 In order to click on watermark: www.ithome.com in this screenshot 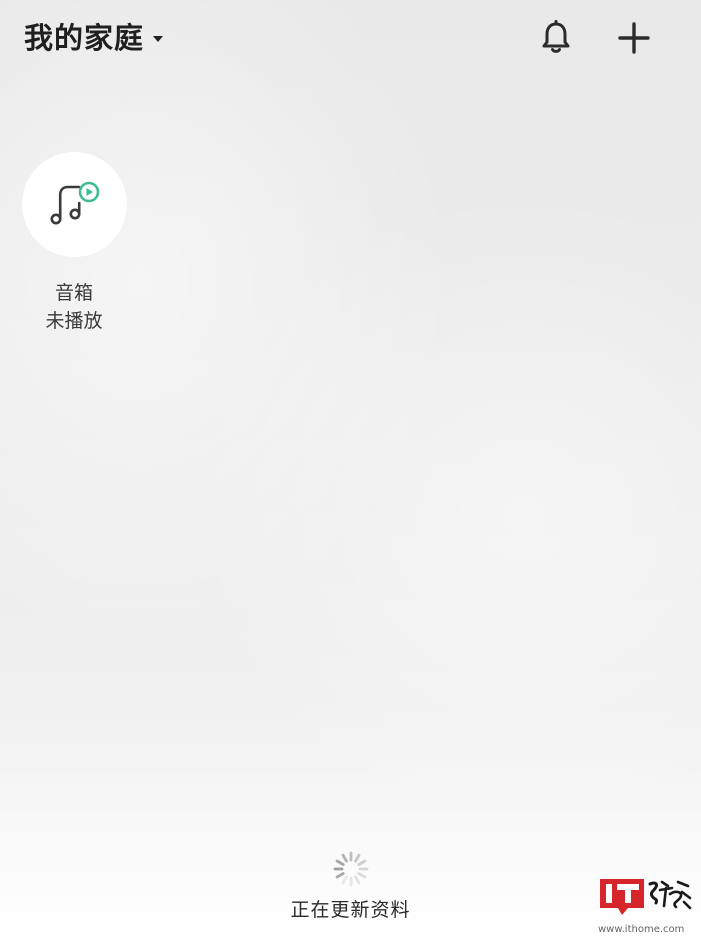, I will do `click(646, 905)`.